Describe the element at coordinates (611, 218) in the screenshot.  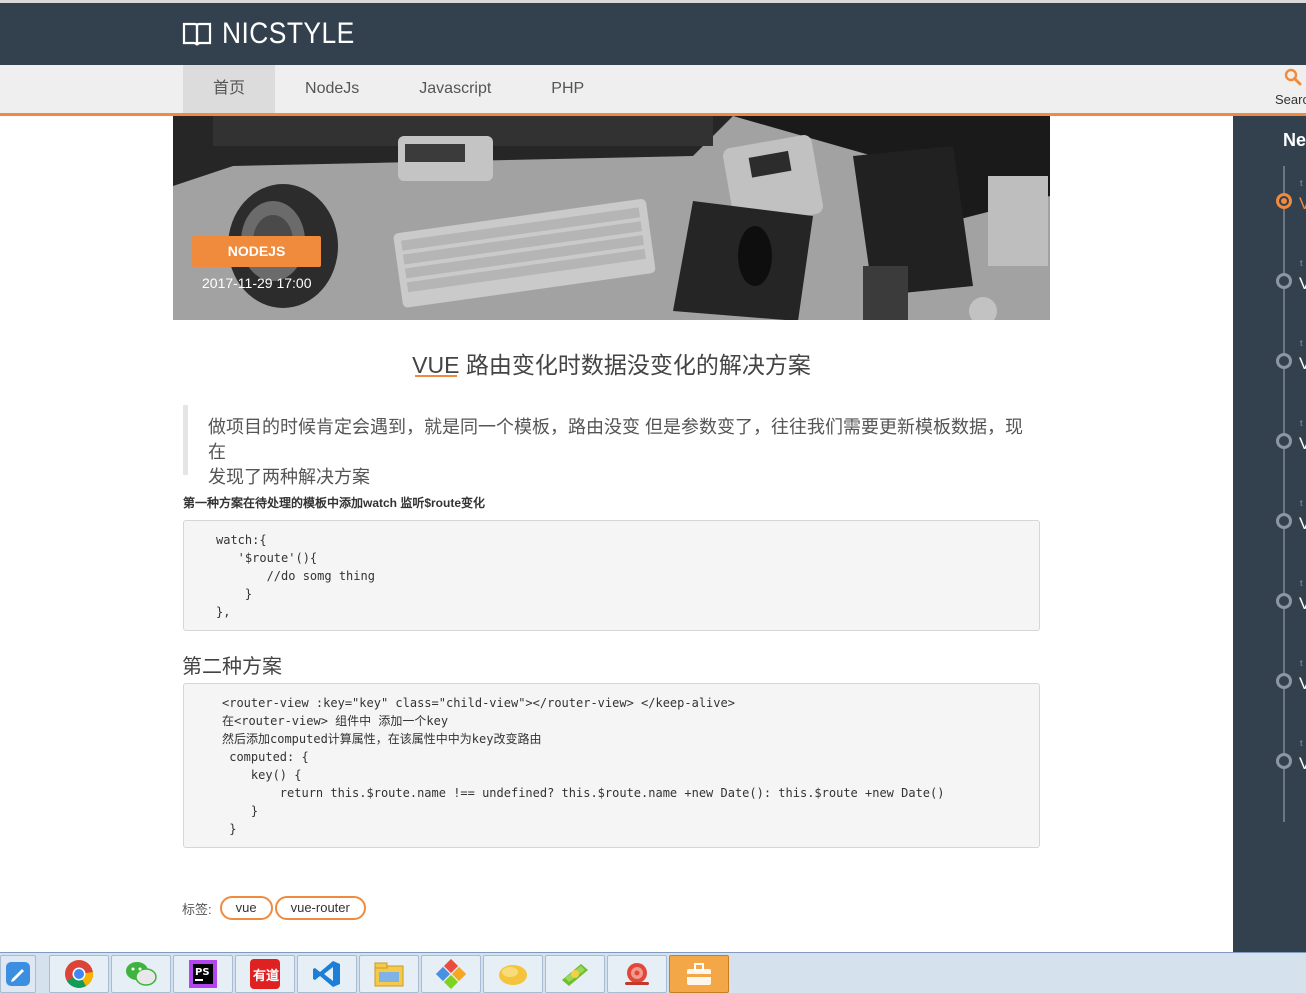
I see `hero-image: NODEJS 2017-11-29 17:00` at that location.